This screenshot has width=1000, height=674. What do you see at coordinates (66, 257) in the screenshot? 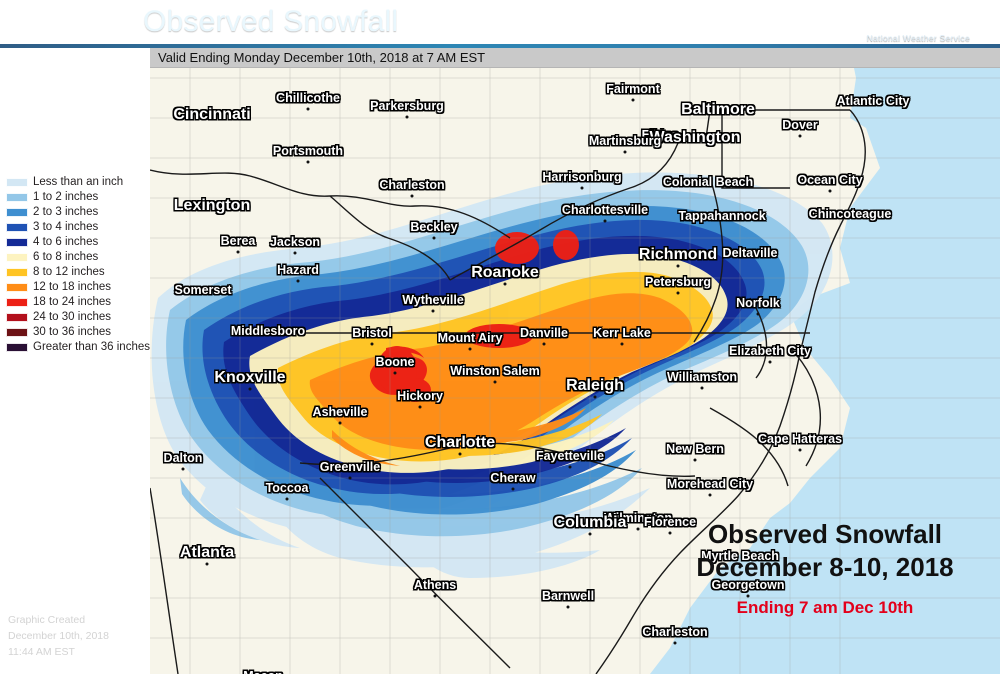
I see `legend-label: 6 to 8 inches` at bounding box center [66, 257].